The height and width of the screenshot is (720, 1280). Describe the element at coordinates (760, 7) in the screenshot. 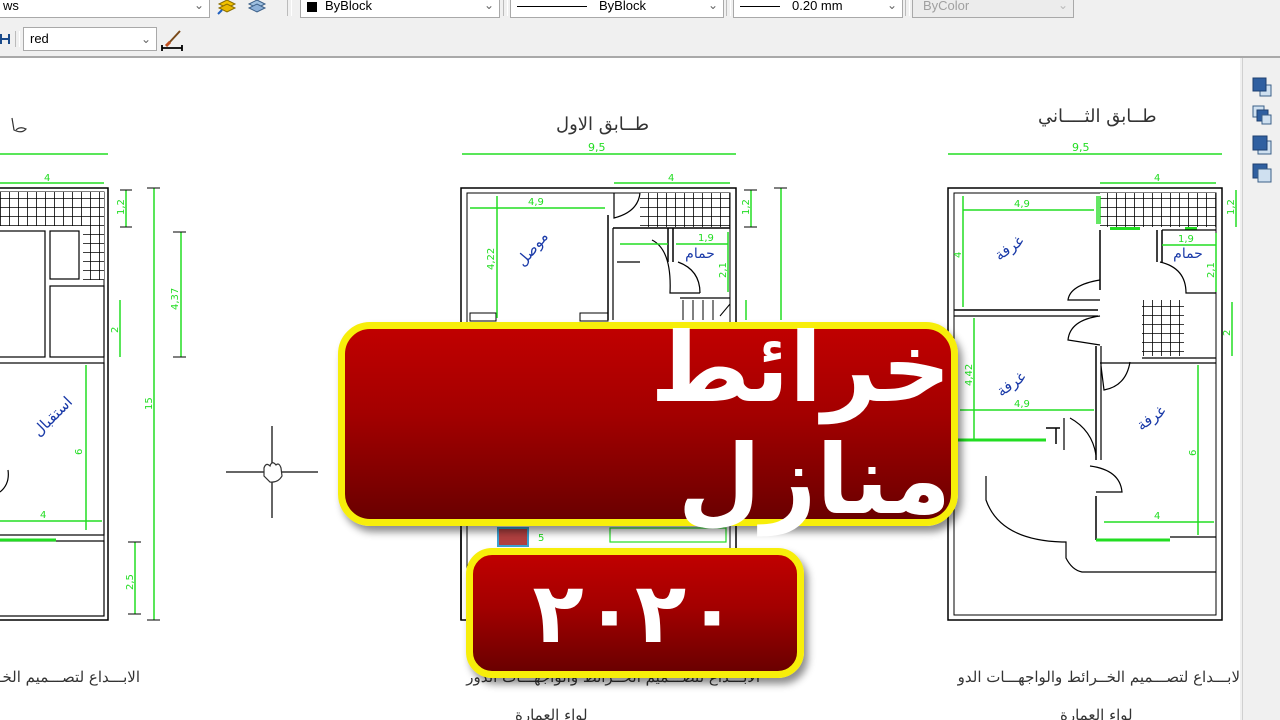

I see `lineweight-preview` at that location.